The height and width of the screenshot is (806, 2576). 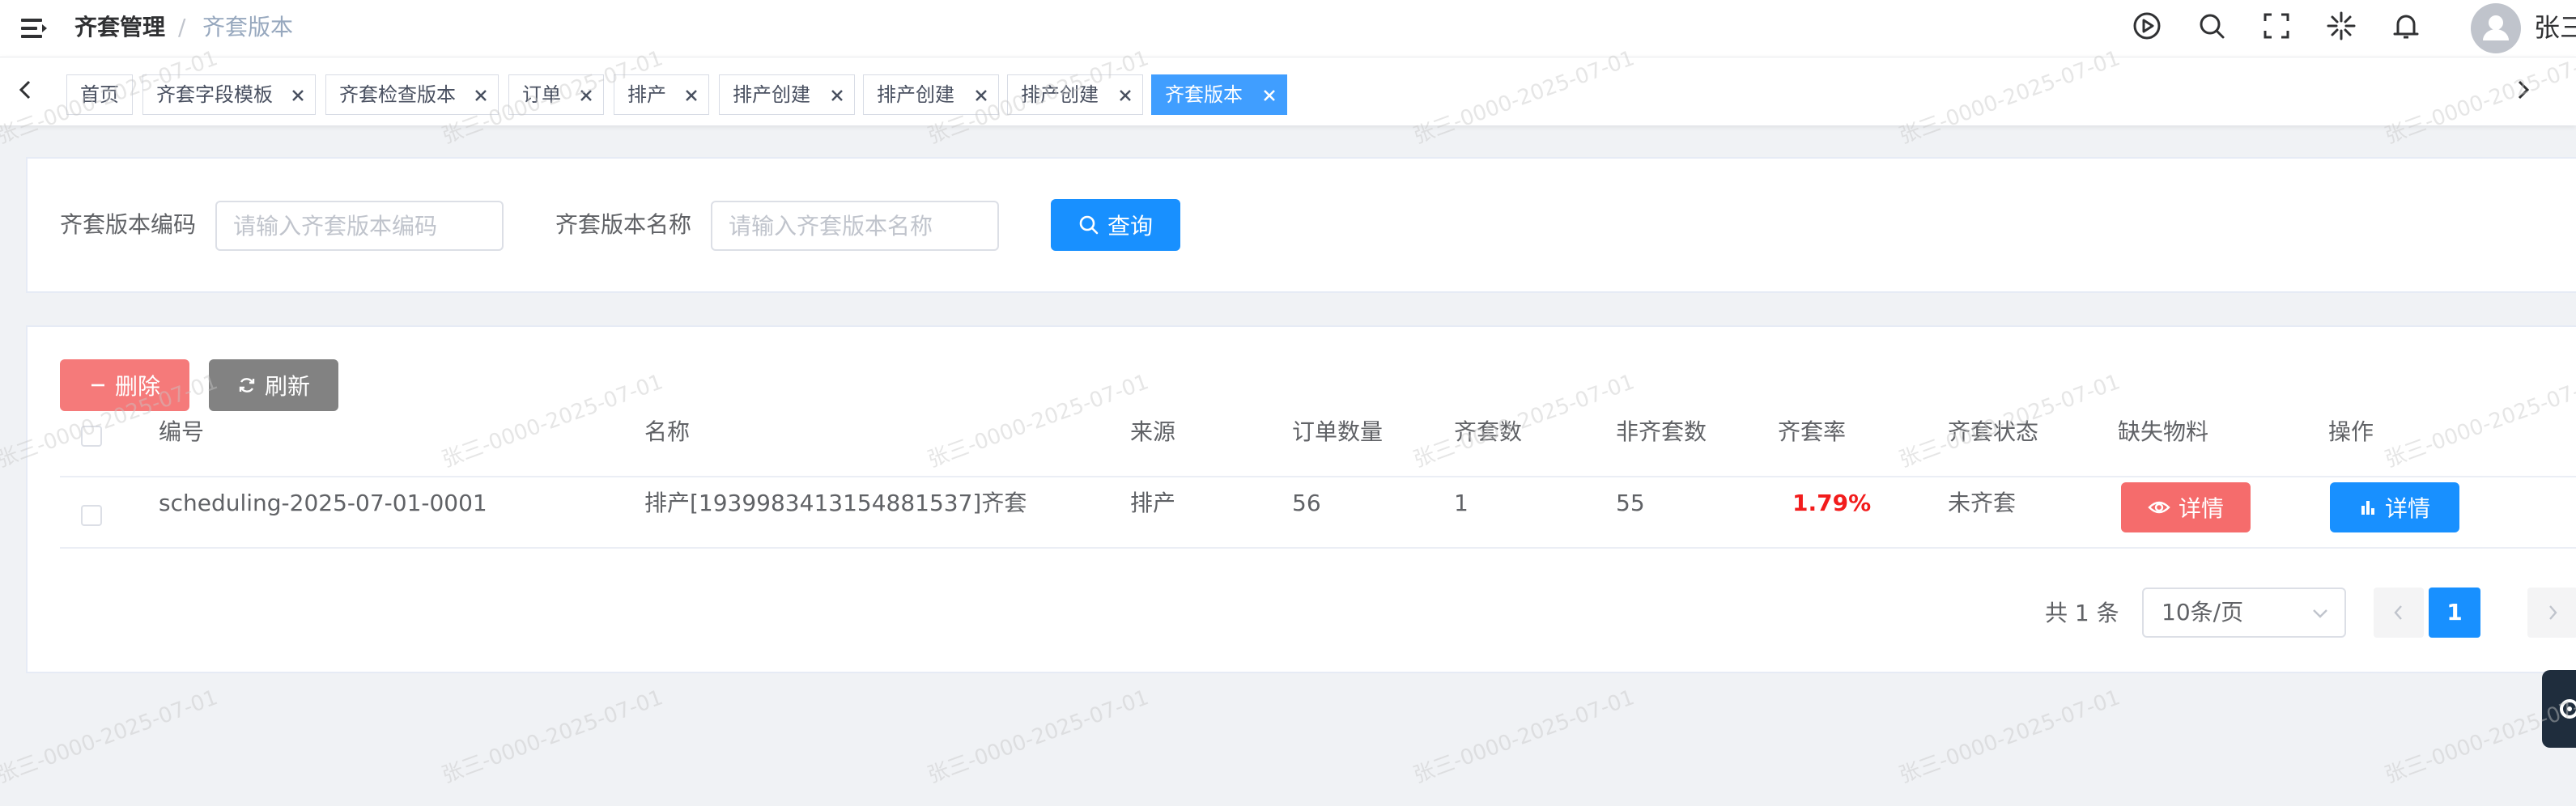 I want to click on username: 张三, so click(x=2555, y=27).